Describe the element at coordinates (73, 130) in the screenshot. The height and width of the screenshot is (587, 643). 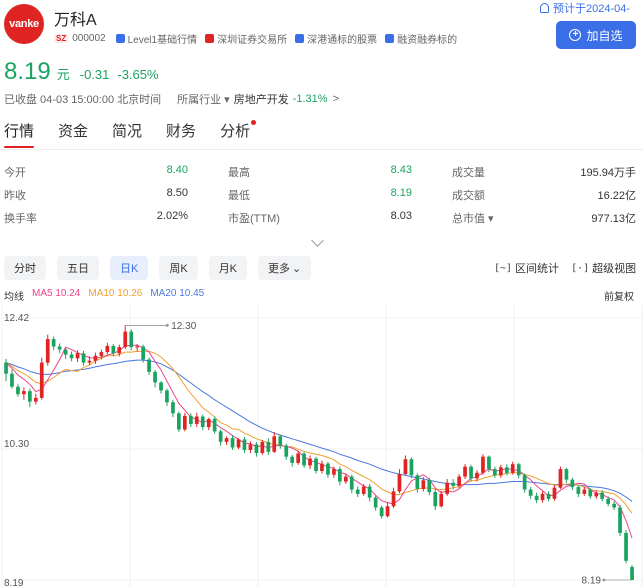
I see `tab-funds: 资金` at that location.